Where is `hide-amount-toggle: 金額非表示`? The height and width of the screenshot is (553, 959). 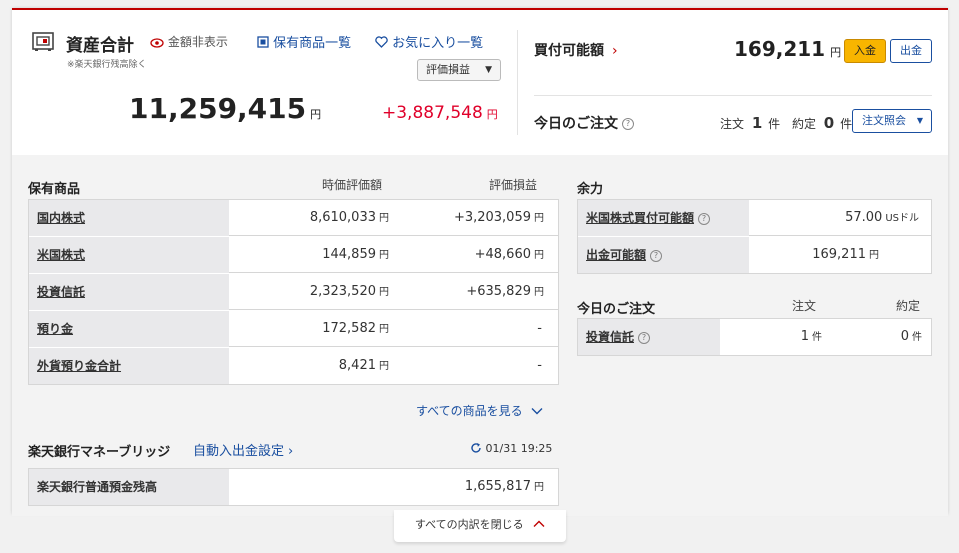
hide-amount-toggle: 金額非表示 is located at coordinates (189, 41).